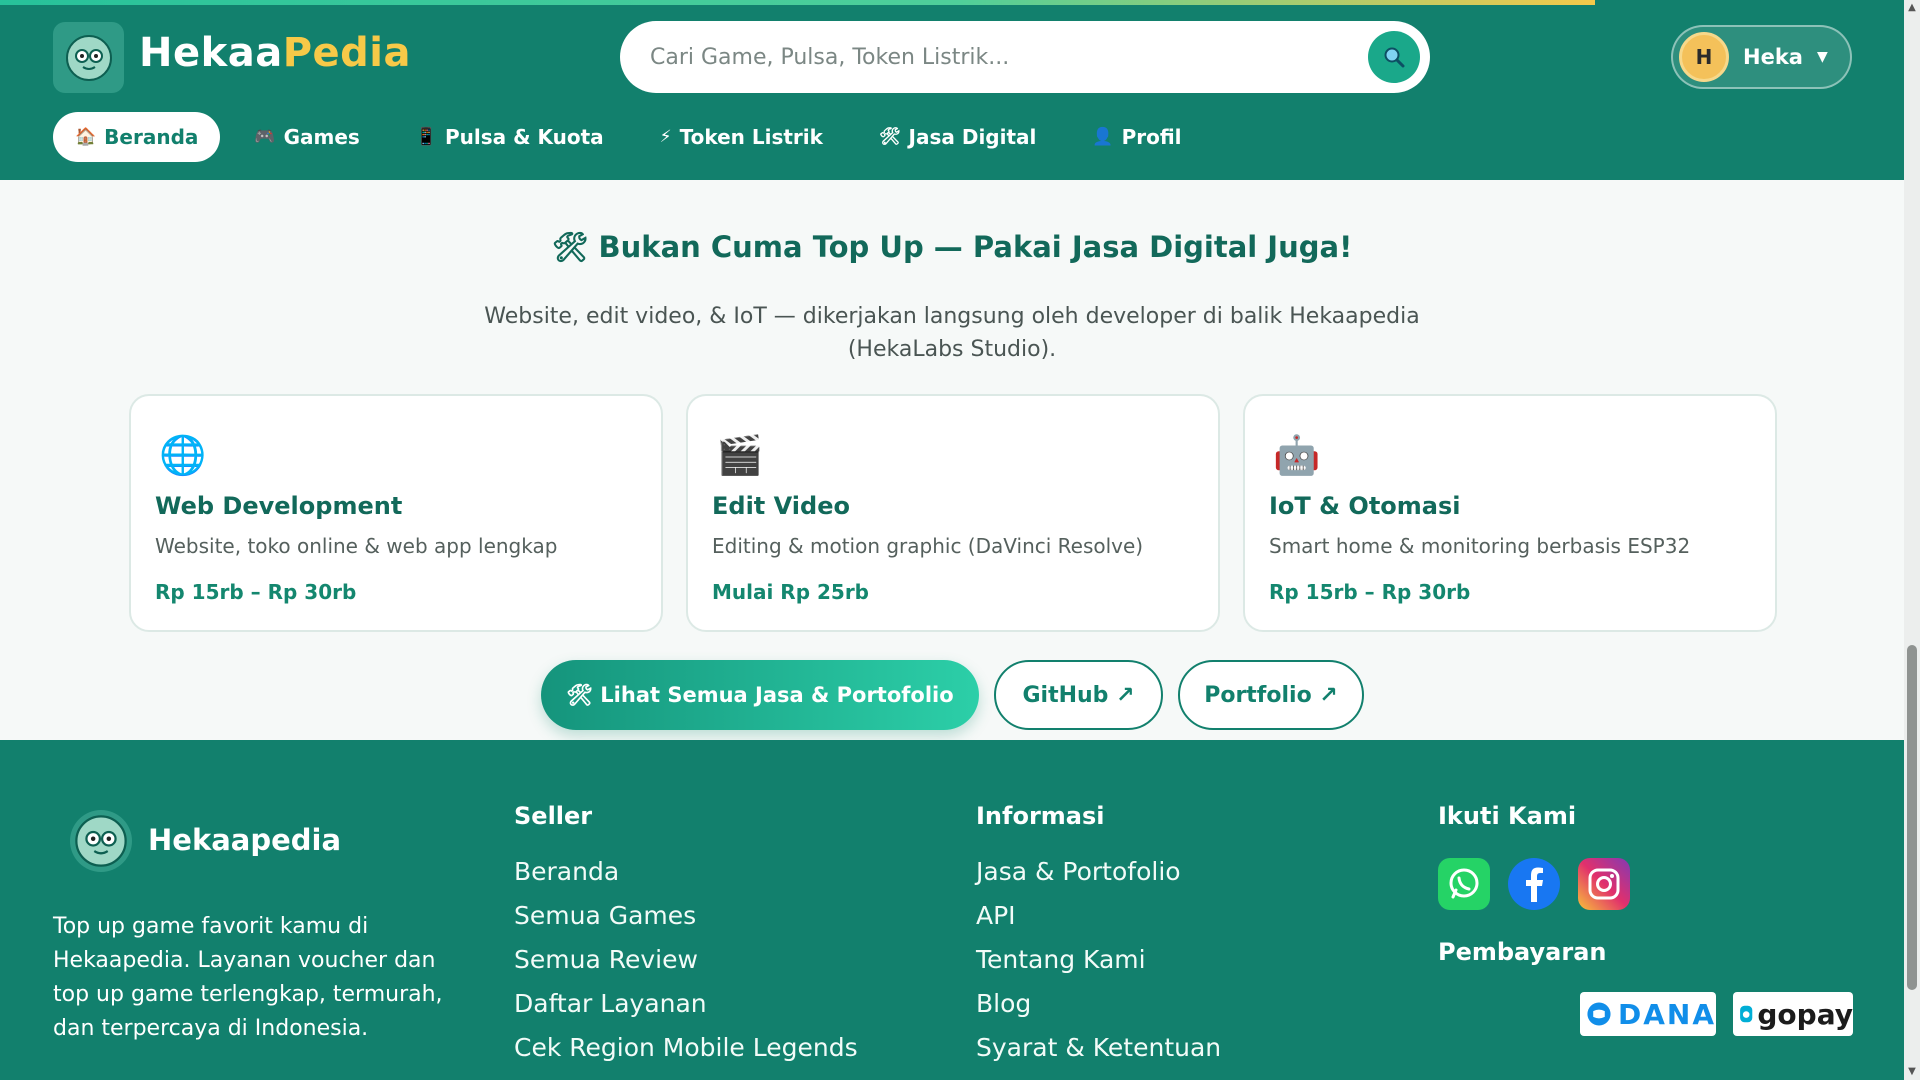 Image resolution: width=1920 pixels, height=1080 pixels. Describe the element at coordinates (1912, 8) in the screenshot. I see `scroll-up-icon: ▲` at that location.